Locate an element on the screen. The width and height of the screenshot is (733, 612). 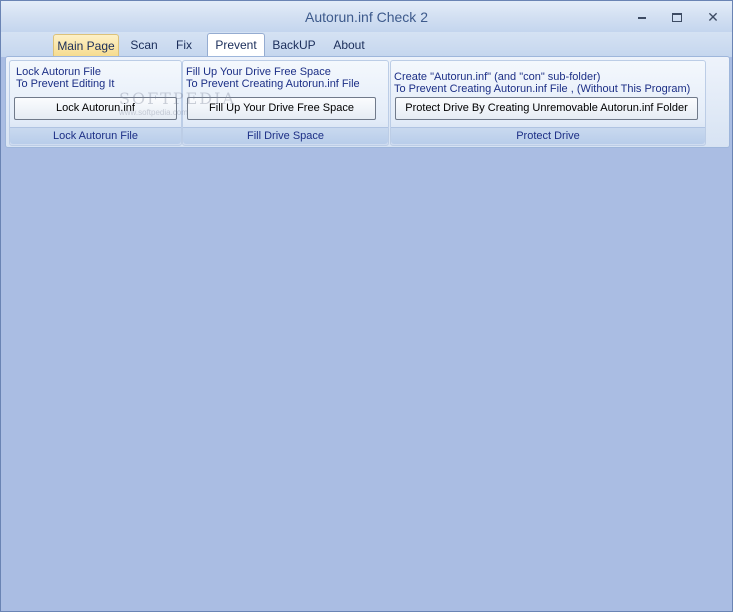
tab-about: About is located at coordinates (349, 45).